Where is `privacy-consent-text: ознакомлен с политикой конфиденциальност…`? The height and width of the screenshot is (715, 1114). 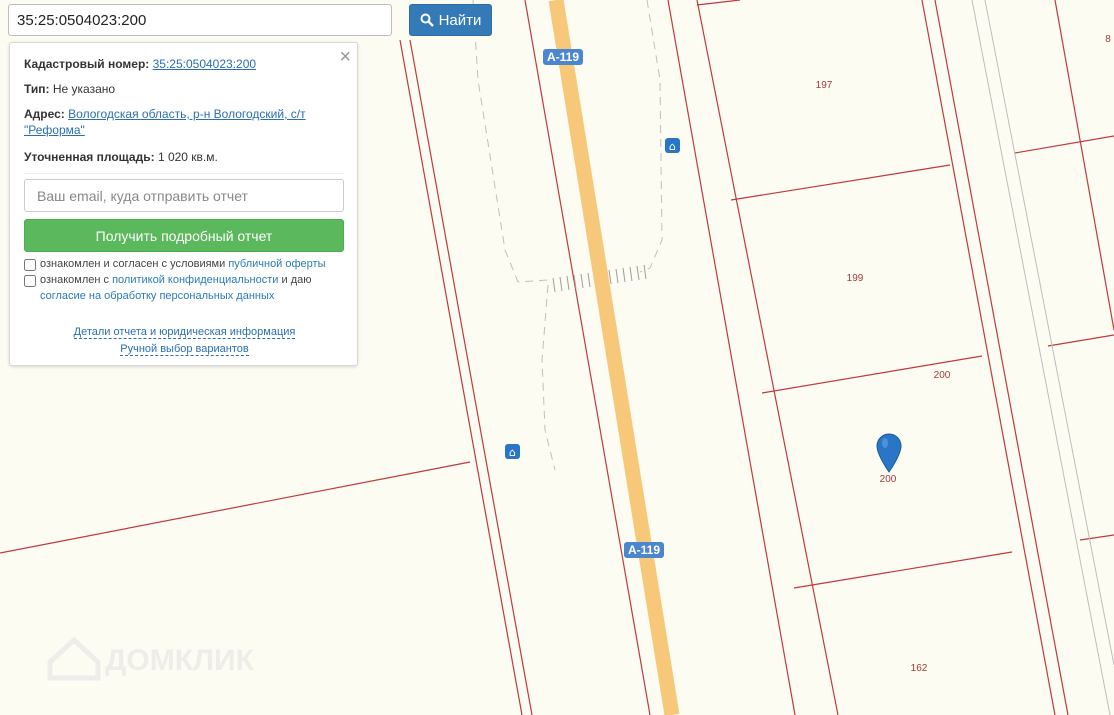 privacy-consent-text: ознакомлен с политикой конфиденциальност… is located at coordinates (175, 280).